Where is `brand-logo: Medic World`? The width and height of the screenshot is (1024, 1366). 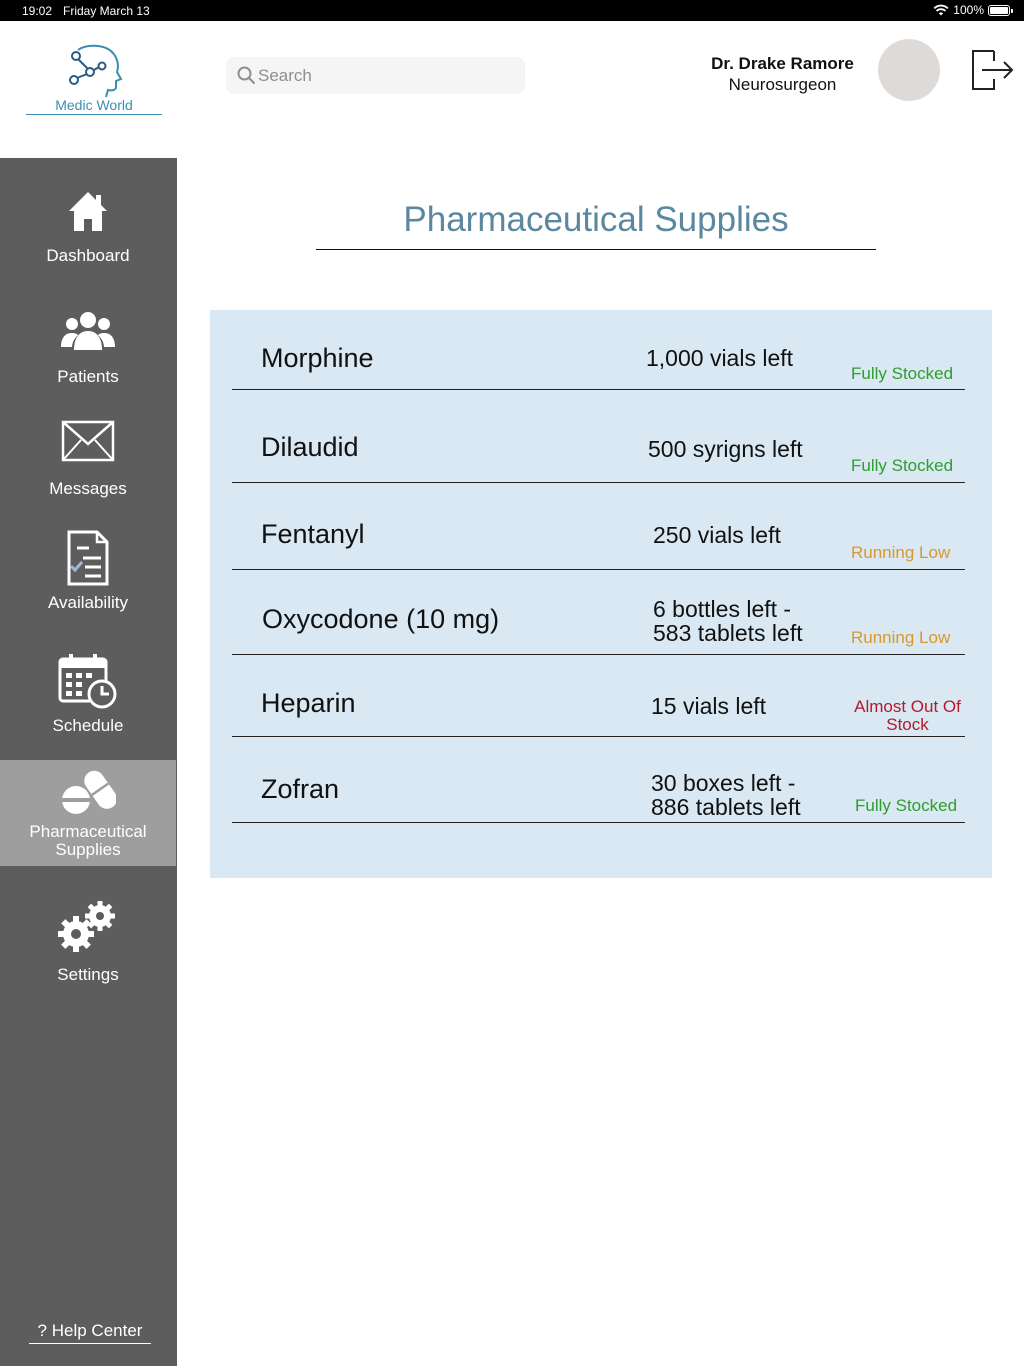 brand-logo: Medic World is located at coordinates (94, 80).